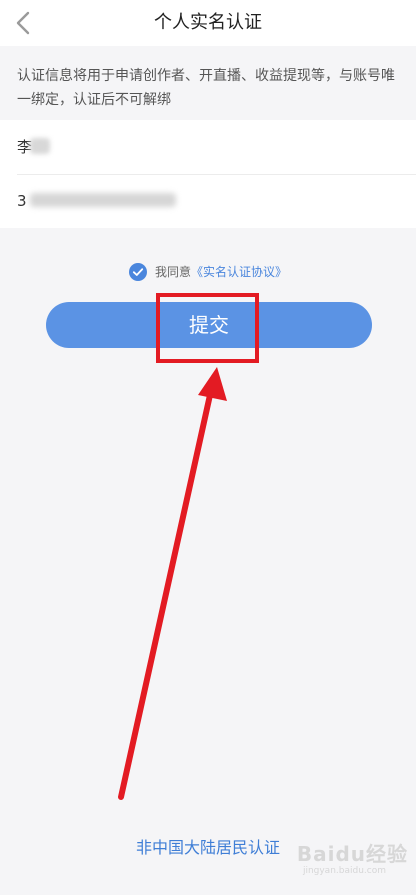 The height and width of the screenshot is (895, 416). What do you see at coordinates (137, 272) in the screenshot?
I see `checkbox-checked-icon` at bounding box center [137, 272].